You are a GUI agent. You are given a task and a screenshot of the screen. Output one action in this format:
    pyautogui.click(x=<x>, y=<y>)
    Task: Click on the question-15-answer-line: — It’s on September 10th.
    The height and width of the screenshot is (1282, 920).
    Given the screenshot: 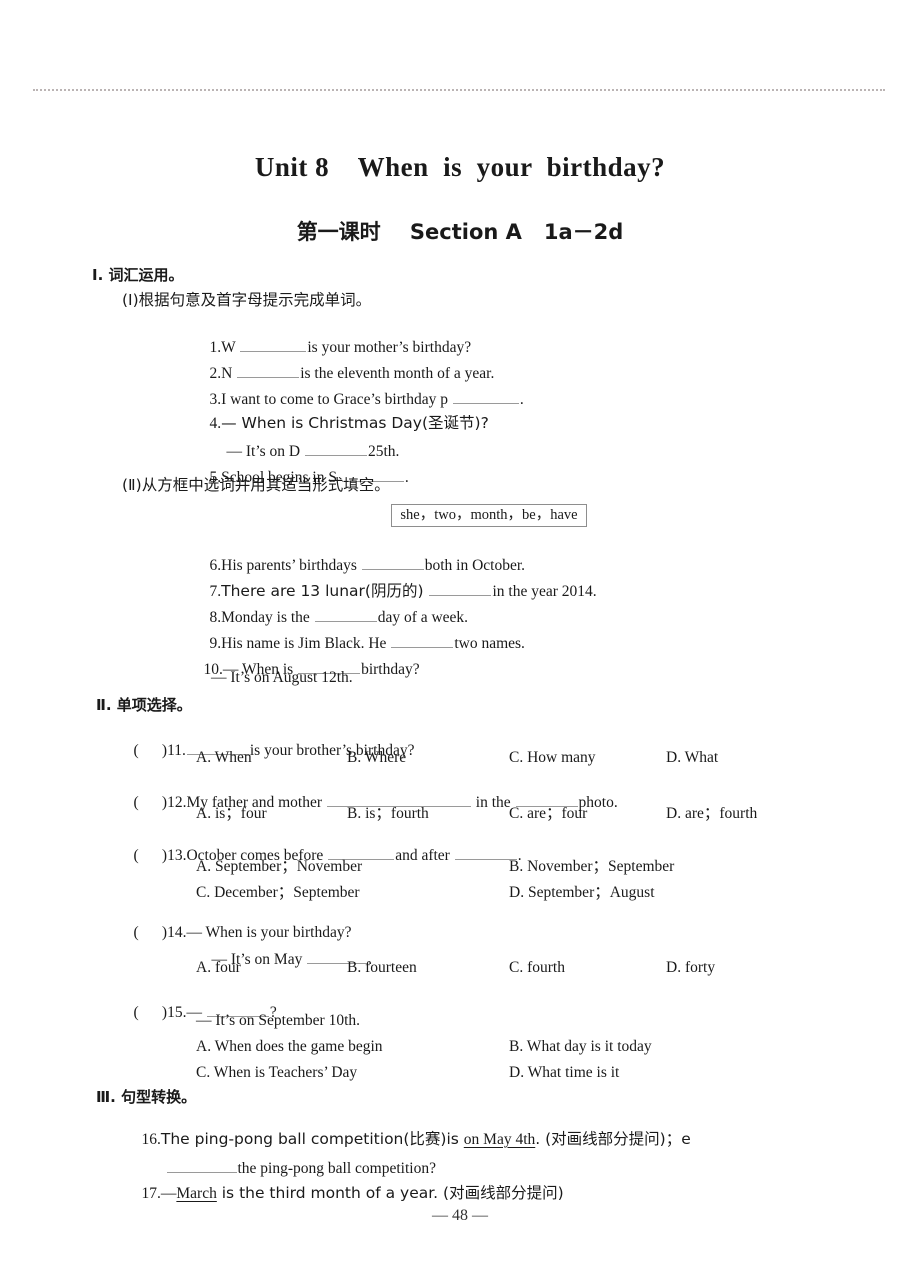 What is the action you would take?
    pyautogui.click(x=278, y=1020)
    